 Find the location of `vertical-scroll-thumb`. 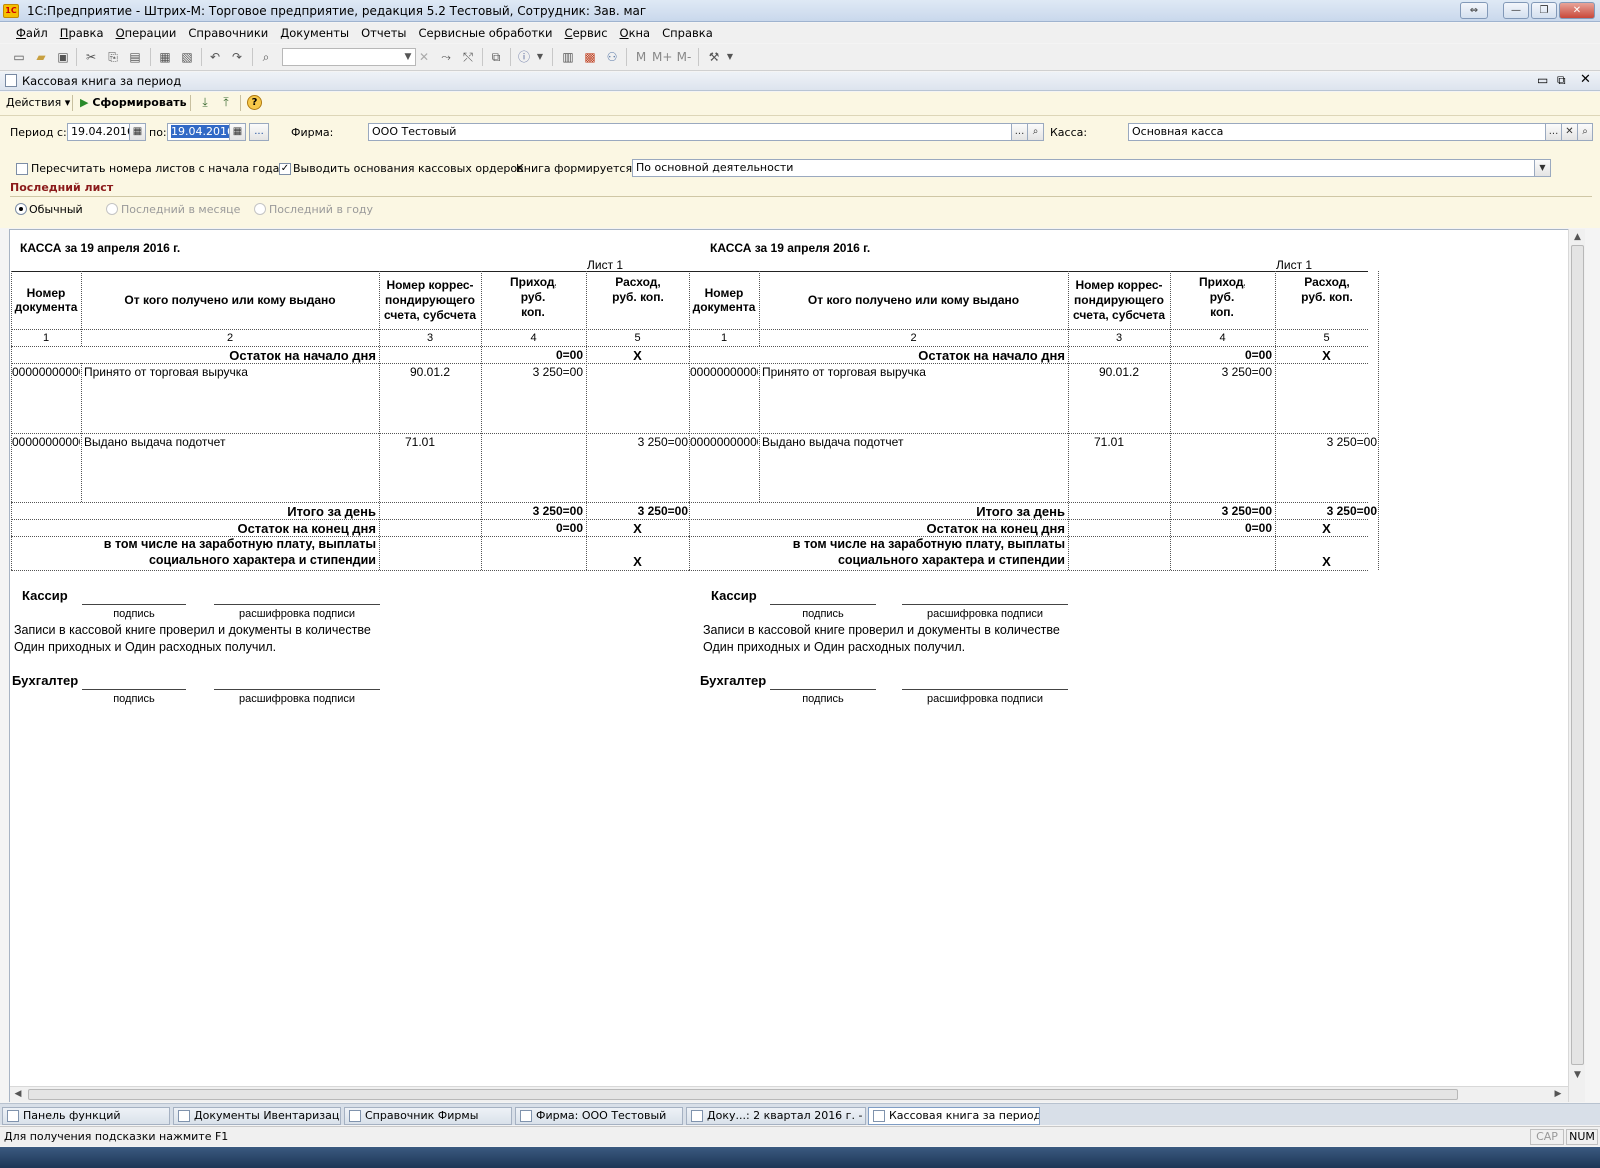

vertical-scroll-thumb is located at coordinates (1577, 655).